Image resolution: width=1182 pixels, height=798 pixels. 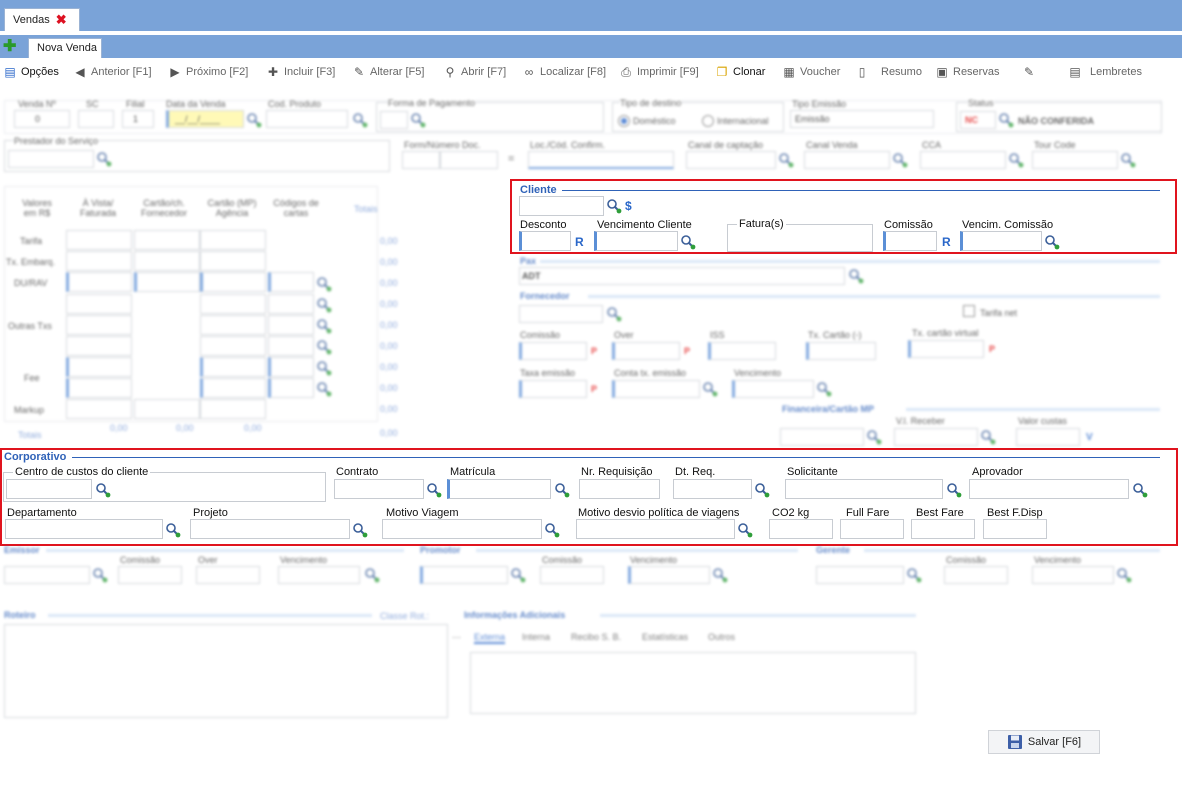 What do you see at coordinates (811, 72) in the screenshot?
I see `voucher-button: ▦ Voucher` at bounding box center [811, 72].